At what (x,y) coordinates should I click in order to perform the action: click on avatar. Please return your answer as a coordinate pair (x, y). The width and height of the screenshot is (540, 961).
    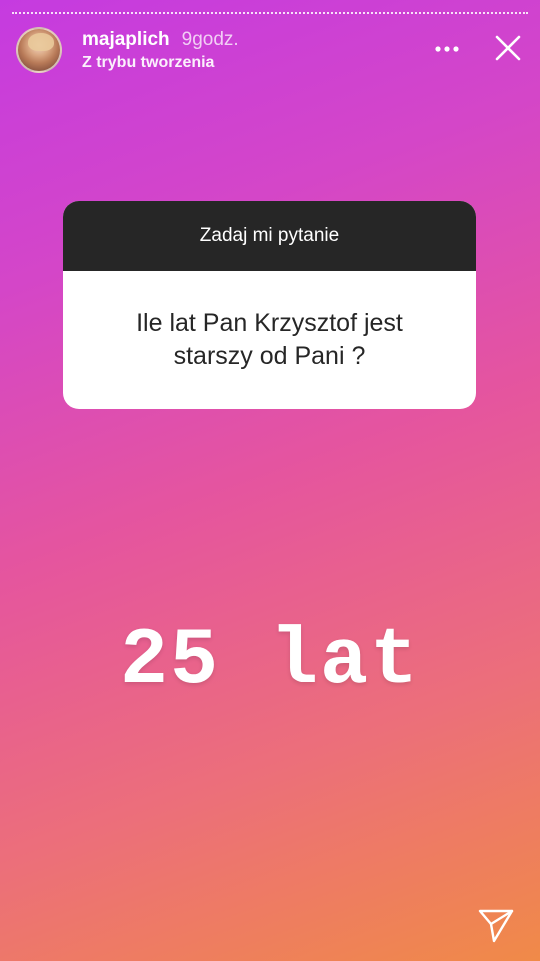
    Looking at the image, I should click on (39, 50).